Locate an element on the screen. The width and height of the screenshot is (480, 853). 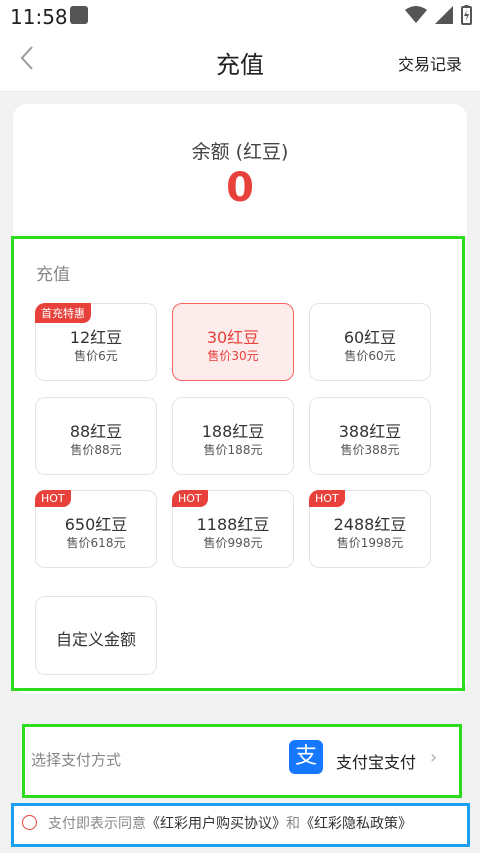
custom-amount-button: 自定义金额 is located at coordinates (96, 635).